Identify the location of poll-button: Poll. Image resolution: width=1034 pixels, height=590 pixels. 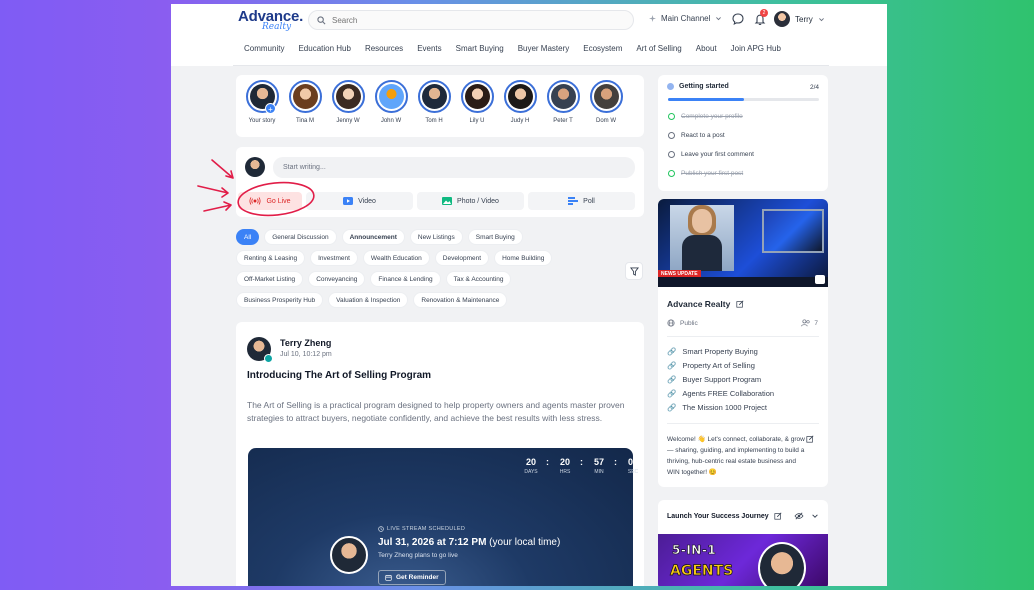
(581, 201).